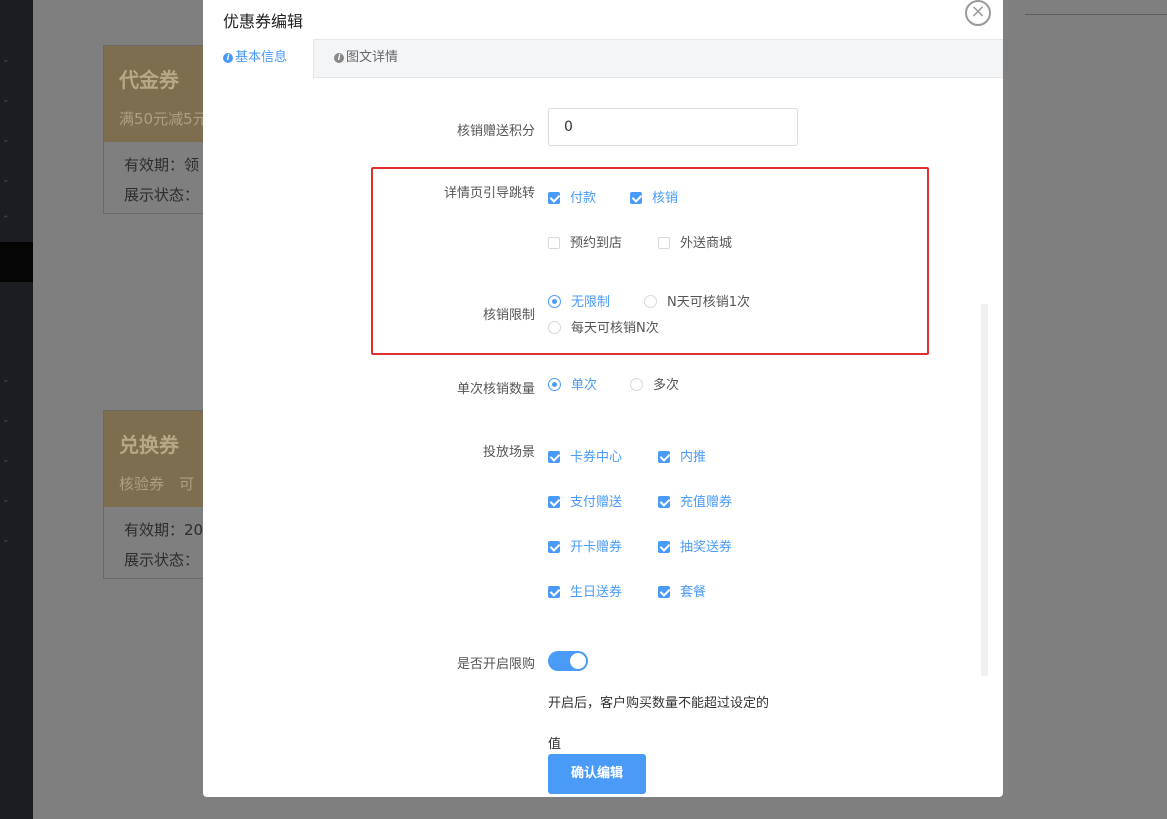 This screenshot has height=819, width=1167. Describe the element at coordinates (157, 484) in the screenshot. I see `coupon-card-subtitle: 核验券 可` at that location.